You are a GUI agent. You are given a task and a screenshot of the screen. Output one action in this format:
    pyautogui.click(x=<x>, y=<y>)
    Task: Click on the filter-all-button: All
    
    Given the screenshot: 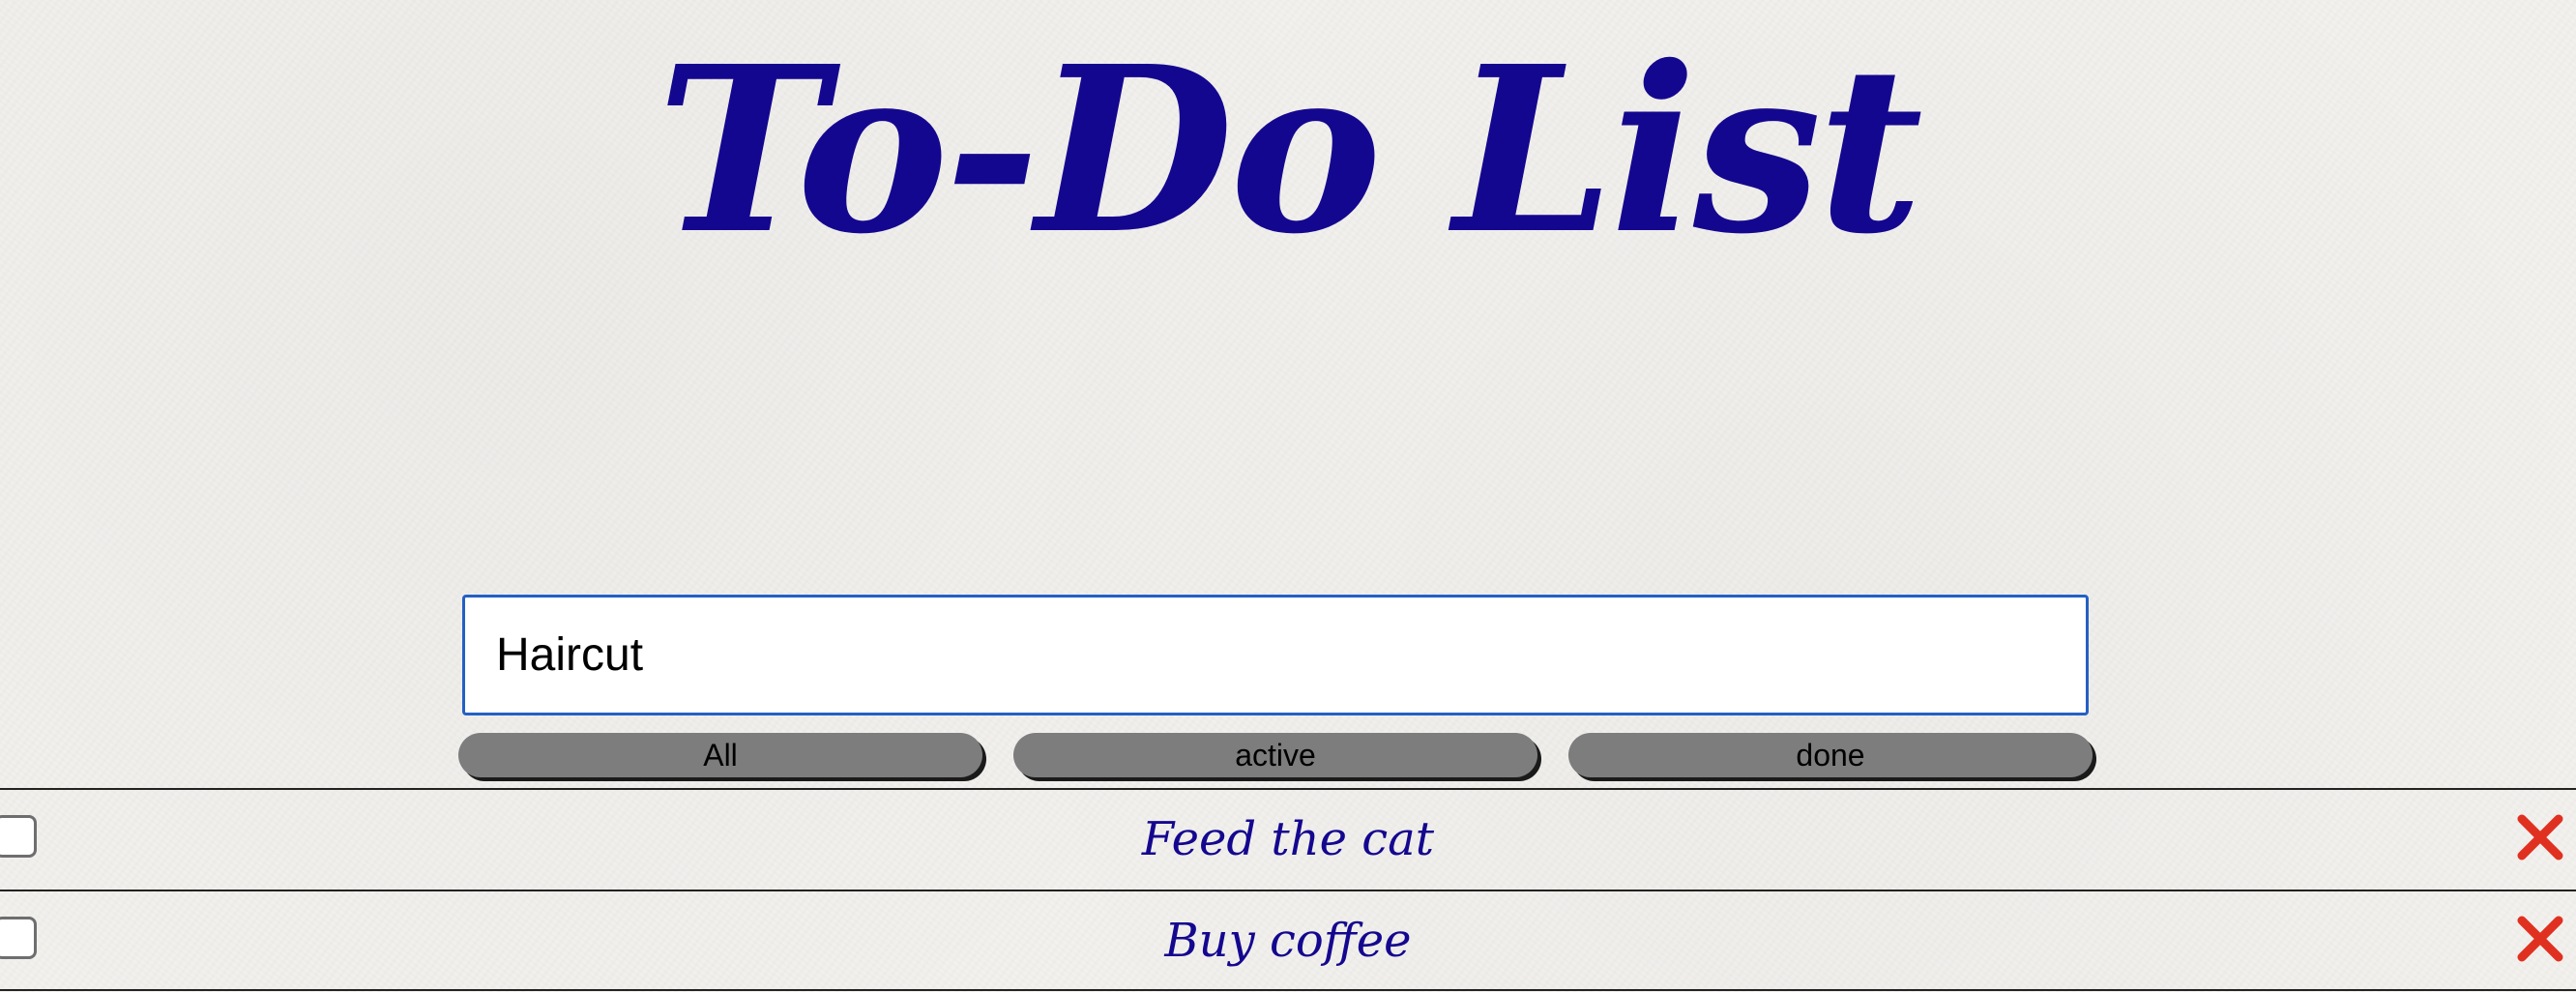 What is the action you would take?
    pyautogui.click(x=720, y=755)
    